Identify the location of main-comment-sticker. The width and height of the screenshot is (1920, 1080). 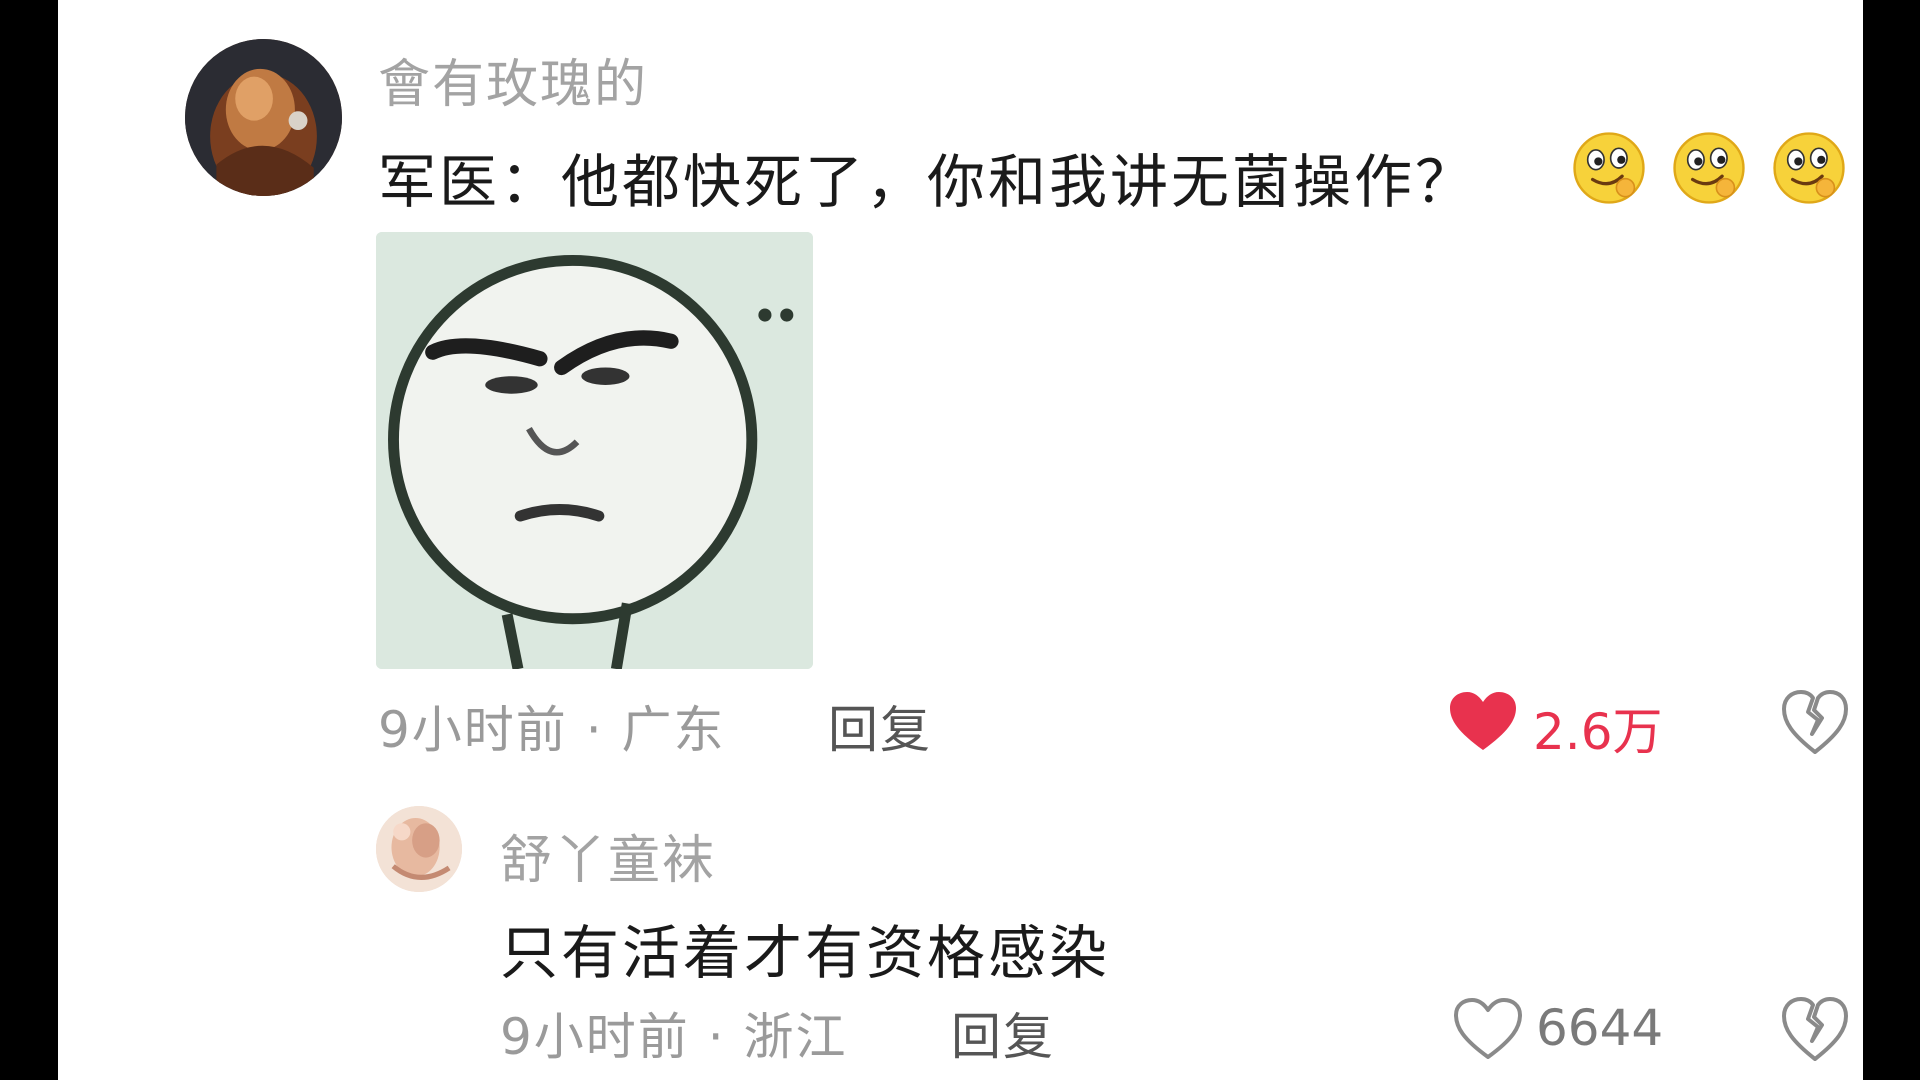
(594, 450).